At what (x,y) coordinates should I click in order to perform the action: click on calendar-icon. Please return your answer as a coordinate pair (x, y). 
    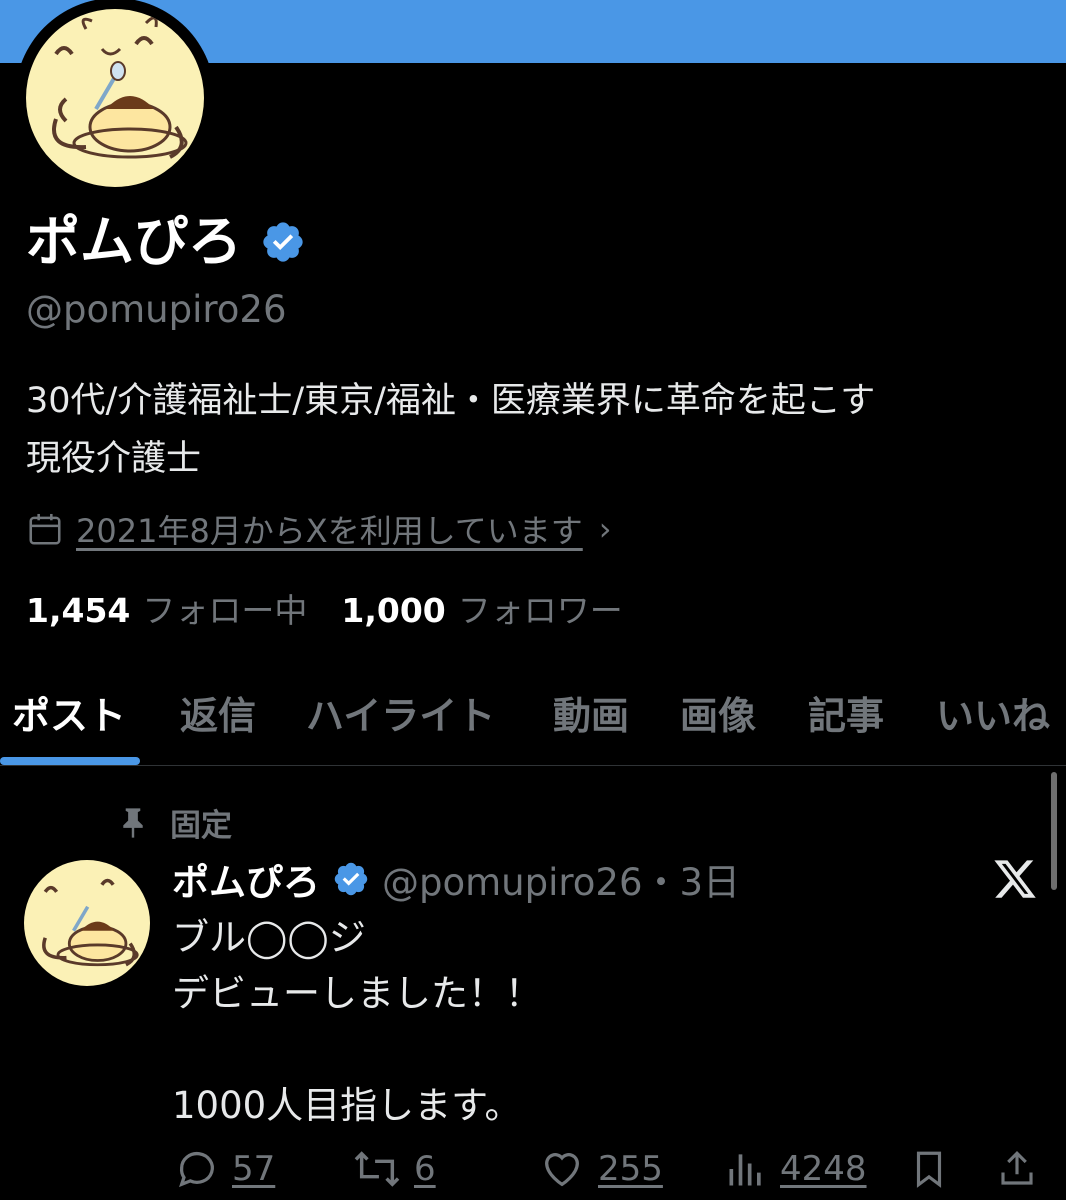
    Looking at the image, I should click on (45, 529).